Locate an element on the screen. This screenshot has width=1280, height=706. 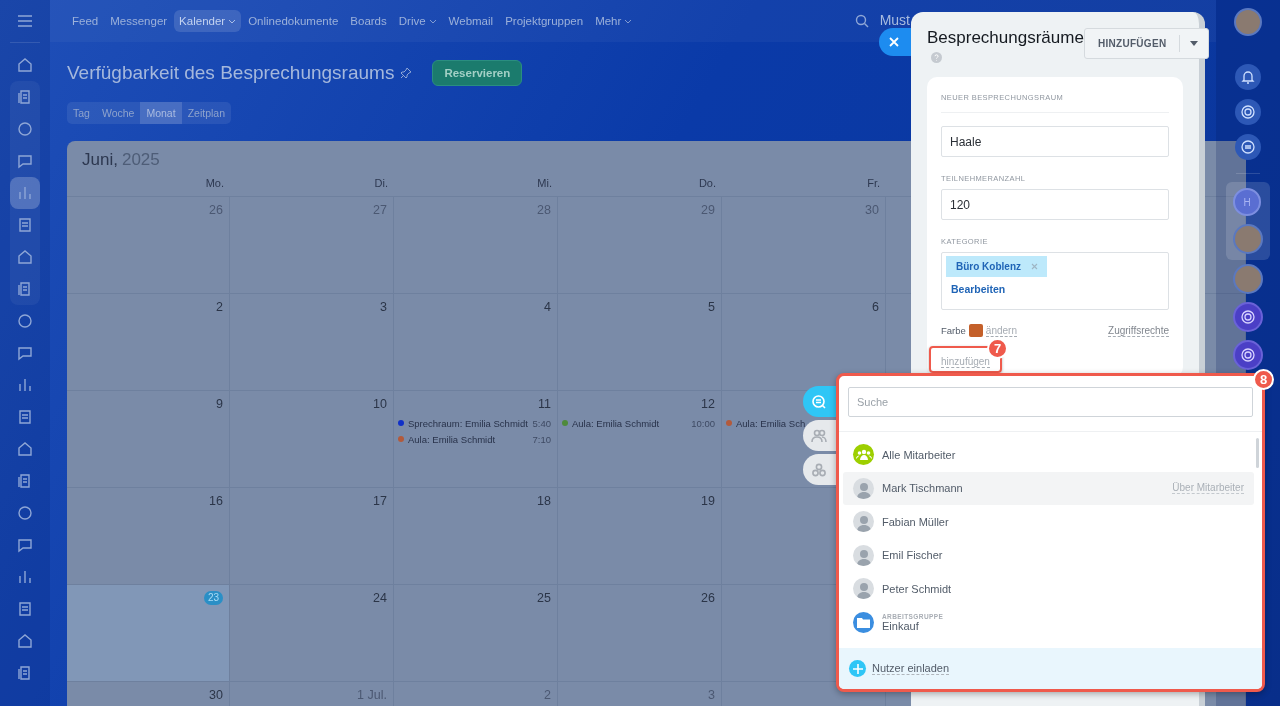
group-avatar: H is located at coordinates (1247, 202).